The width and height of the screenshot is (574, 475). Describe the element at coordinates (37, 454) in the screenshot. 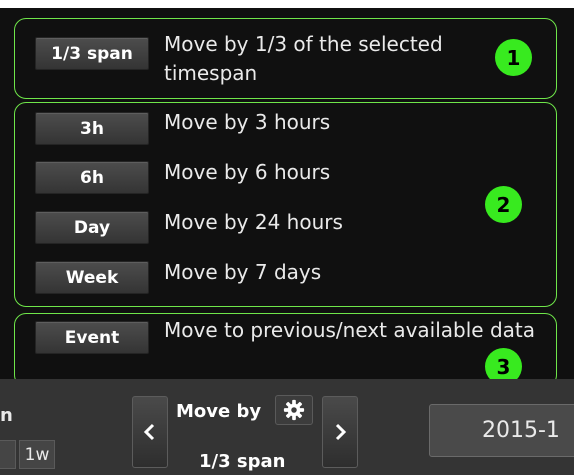

I see `one-week-button: 1w` at that location.